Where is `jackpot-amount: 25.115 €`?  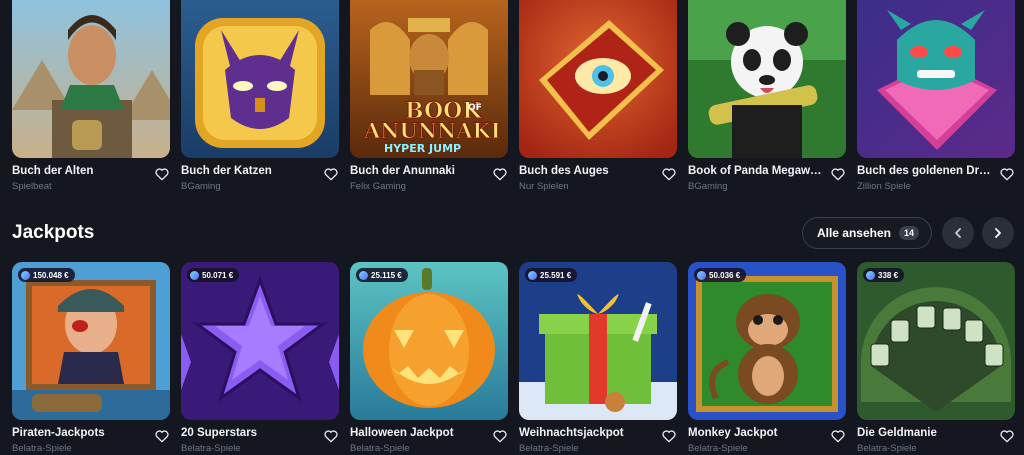
jackpot-amount: 25.115 € is located at coordinates (386, 275).